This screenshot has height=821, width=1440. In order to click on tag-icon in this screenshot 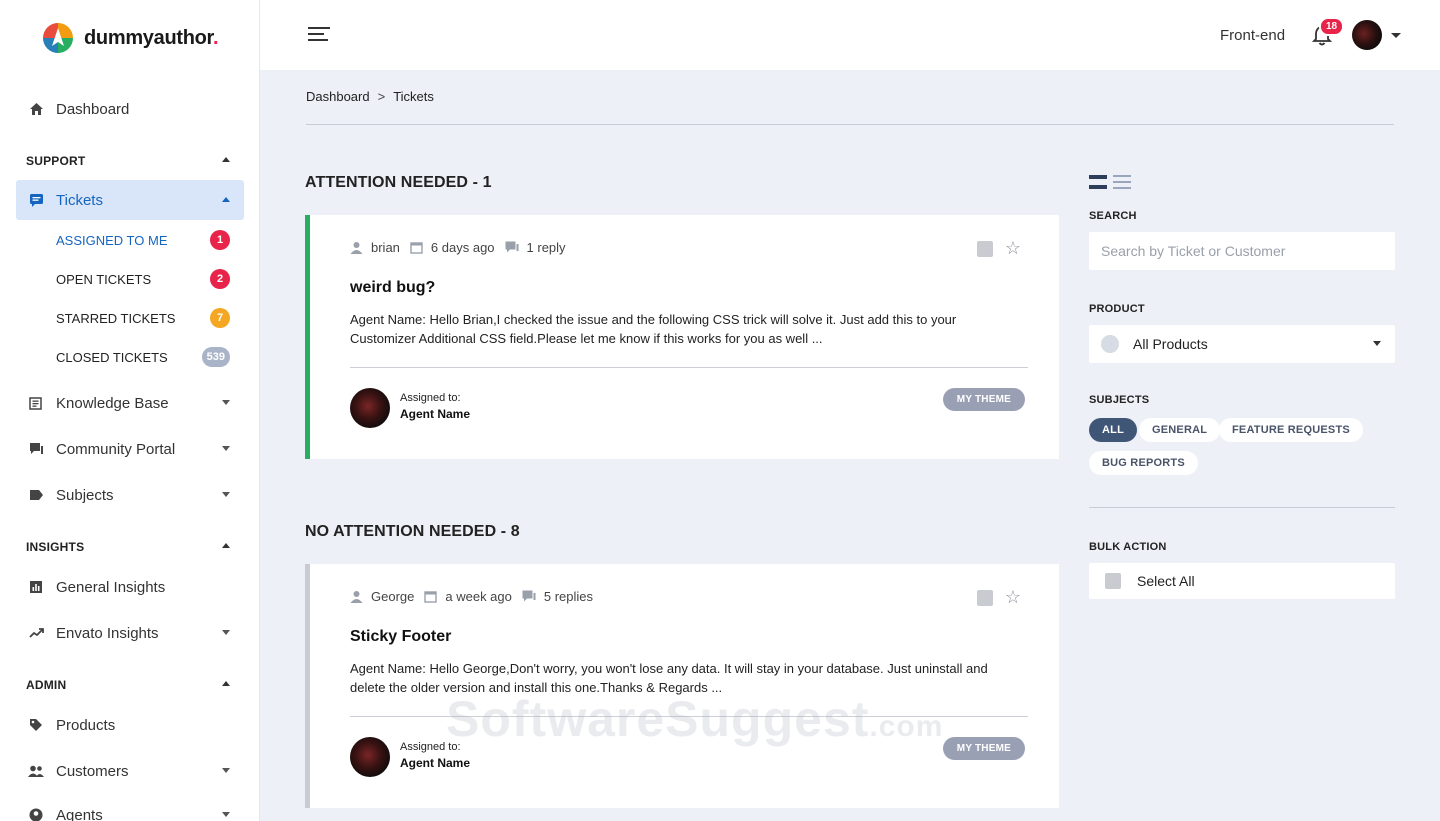, I will do `click(36, 725)`.